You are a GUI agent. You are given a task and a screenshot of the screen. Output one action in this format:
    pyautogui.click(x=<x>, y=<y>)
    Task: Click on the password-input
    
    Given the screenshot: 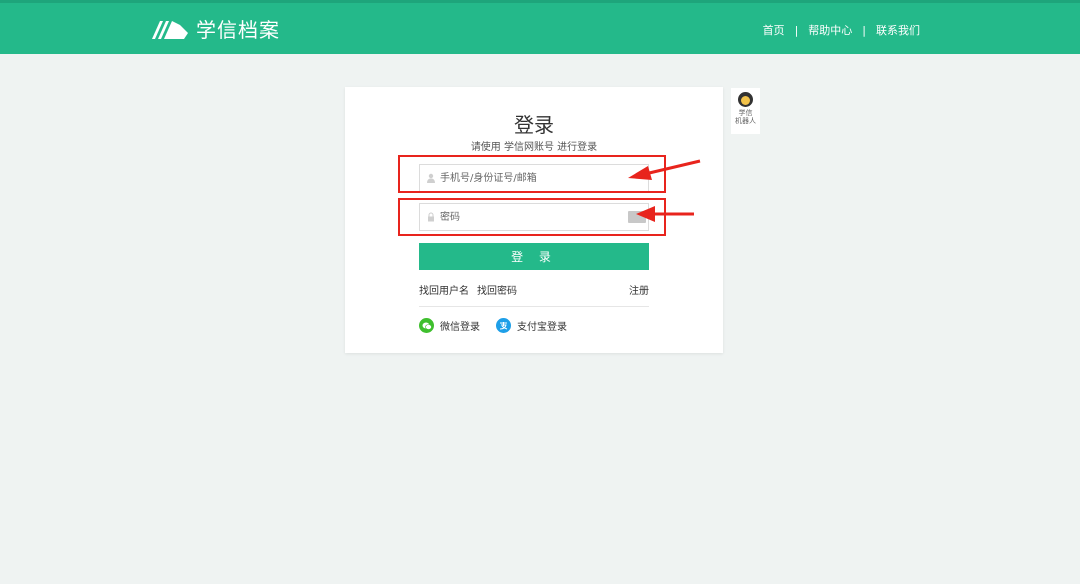 What is the action you would take?
    pyautogui.click(x=534, y=217)
    